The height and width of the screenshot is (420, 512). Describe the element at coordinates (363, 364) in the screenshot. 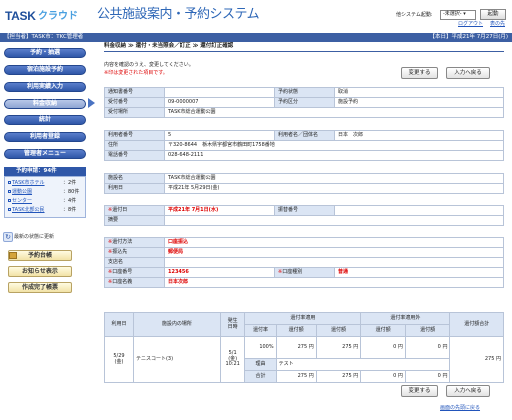

I see `reason-value: テスト` at that location.